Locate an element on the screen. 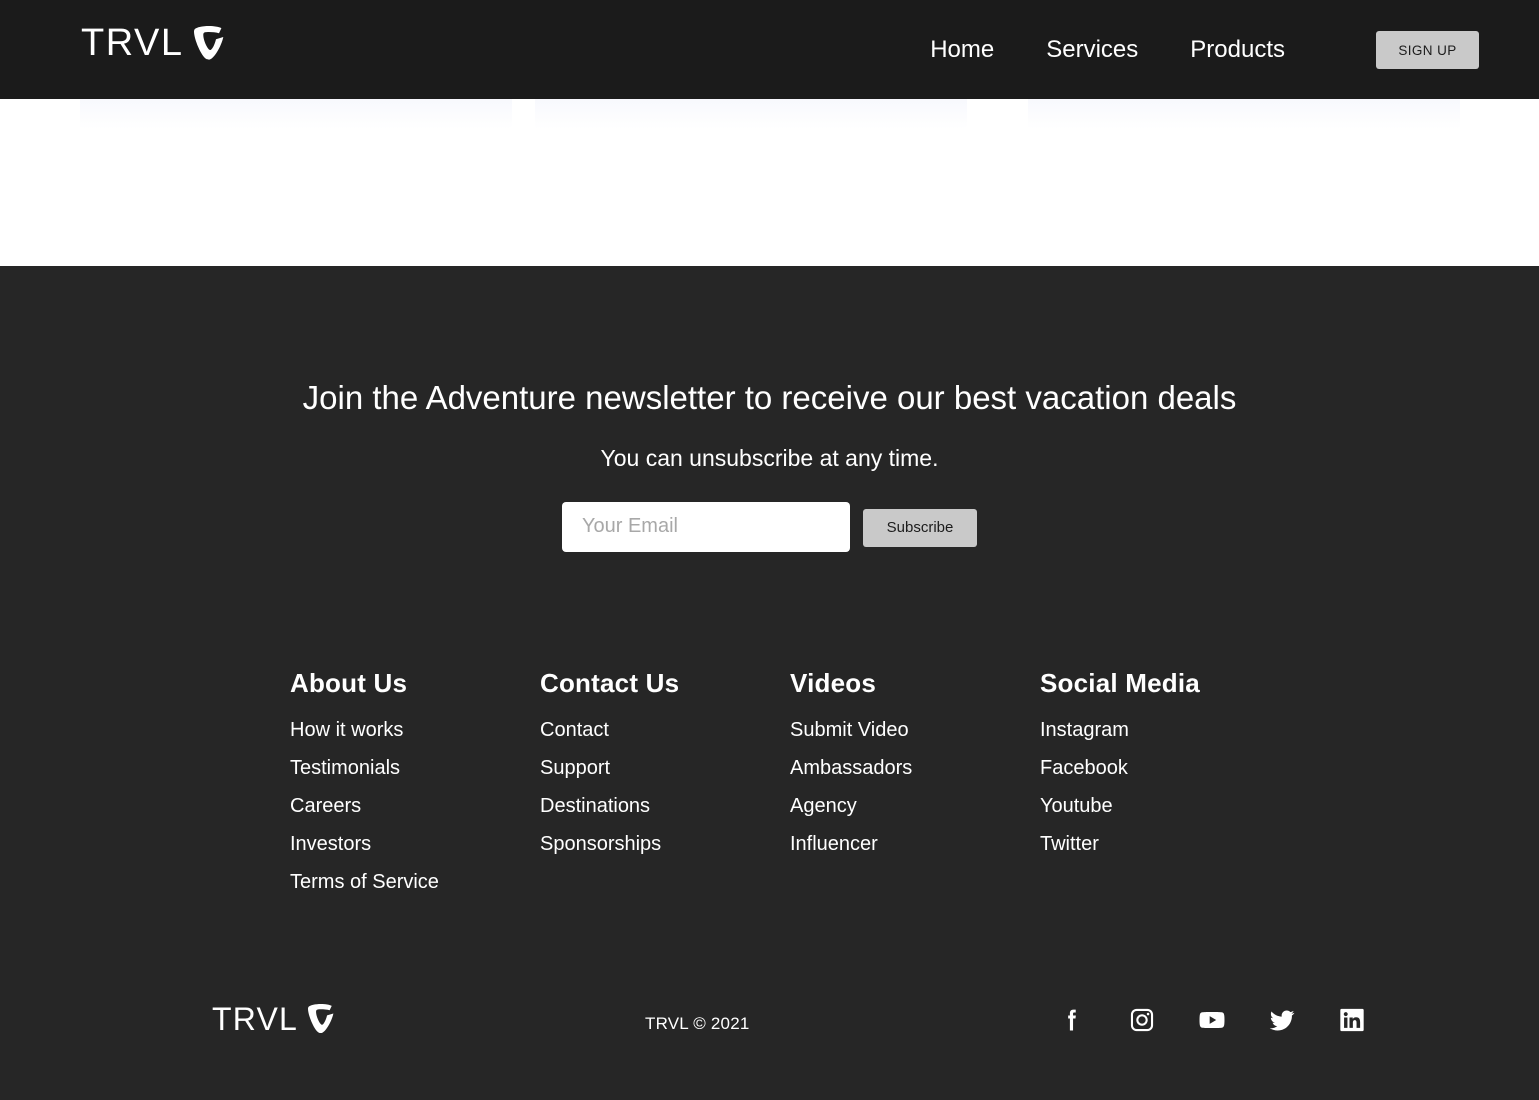 This screenshot has height=1100, width=1539. copyright-text: TRVL © 2021 is located at coordinates (697, 1023).